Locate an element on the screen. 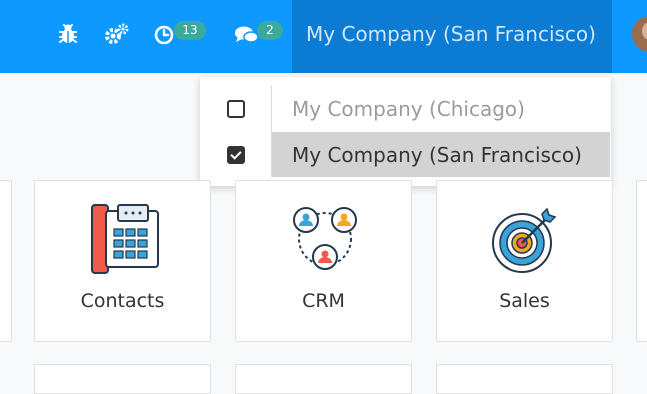 The width and height of the screenshot is (647, 394). app-tile-contacts: Contacts is located at coordinates (122, 261).